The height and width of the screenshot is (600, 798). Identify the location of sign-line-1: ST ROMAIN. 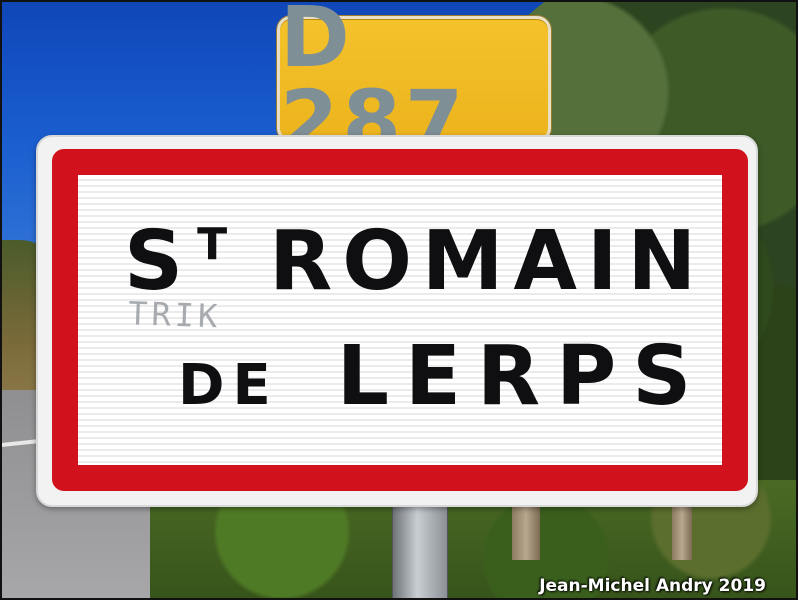
(424, 262).